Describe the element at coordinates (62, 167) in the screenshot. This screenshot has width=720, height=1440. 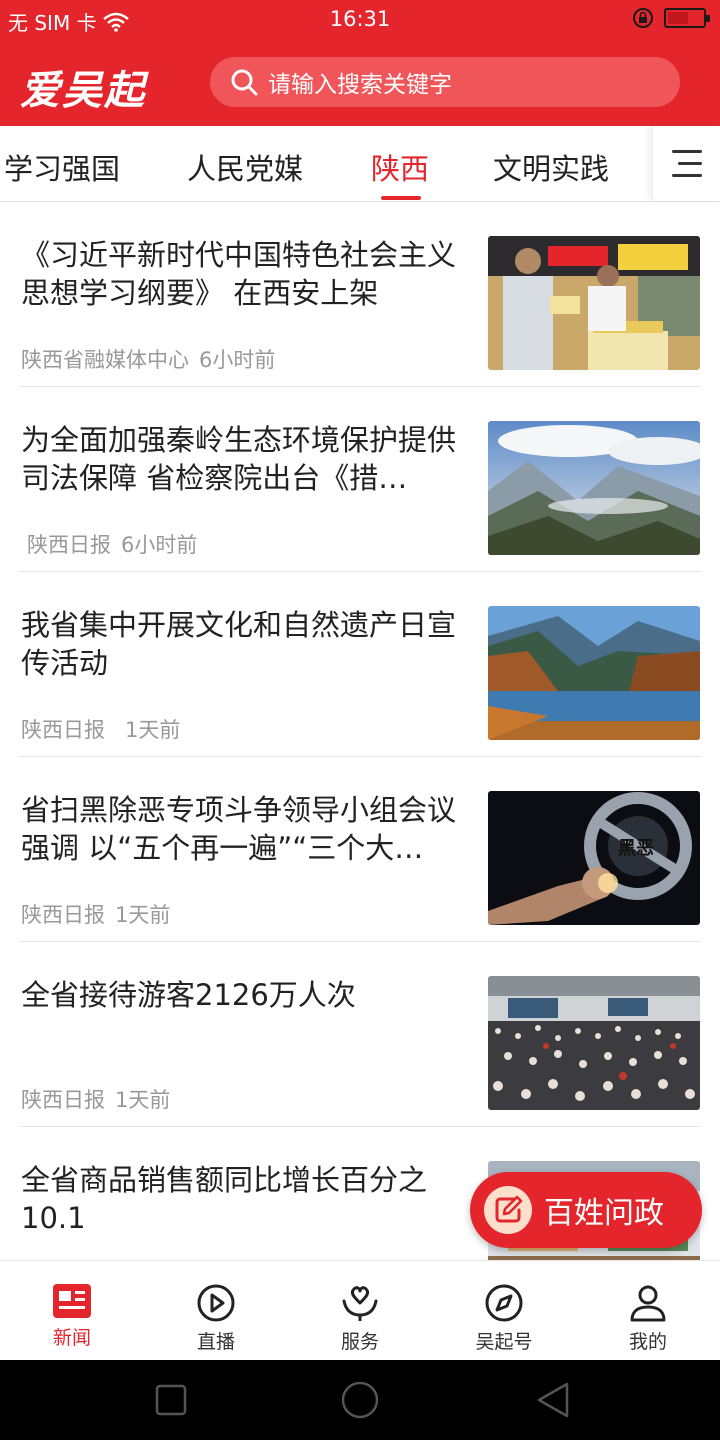
I see `tab-xuexi-qiangguo: 学习强国` at that location.